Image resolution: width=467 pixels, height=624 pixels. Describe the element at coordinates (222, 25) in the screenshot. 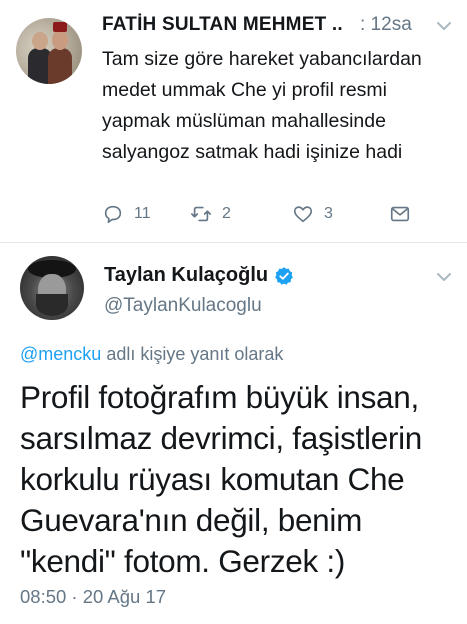

I see `author-name: FATİH SULTAN MEHMET ..` at that location.